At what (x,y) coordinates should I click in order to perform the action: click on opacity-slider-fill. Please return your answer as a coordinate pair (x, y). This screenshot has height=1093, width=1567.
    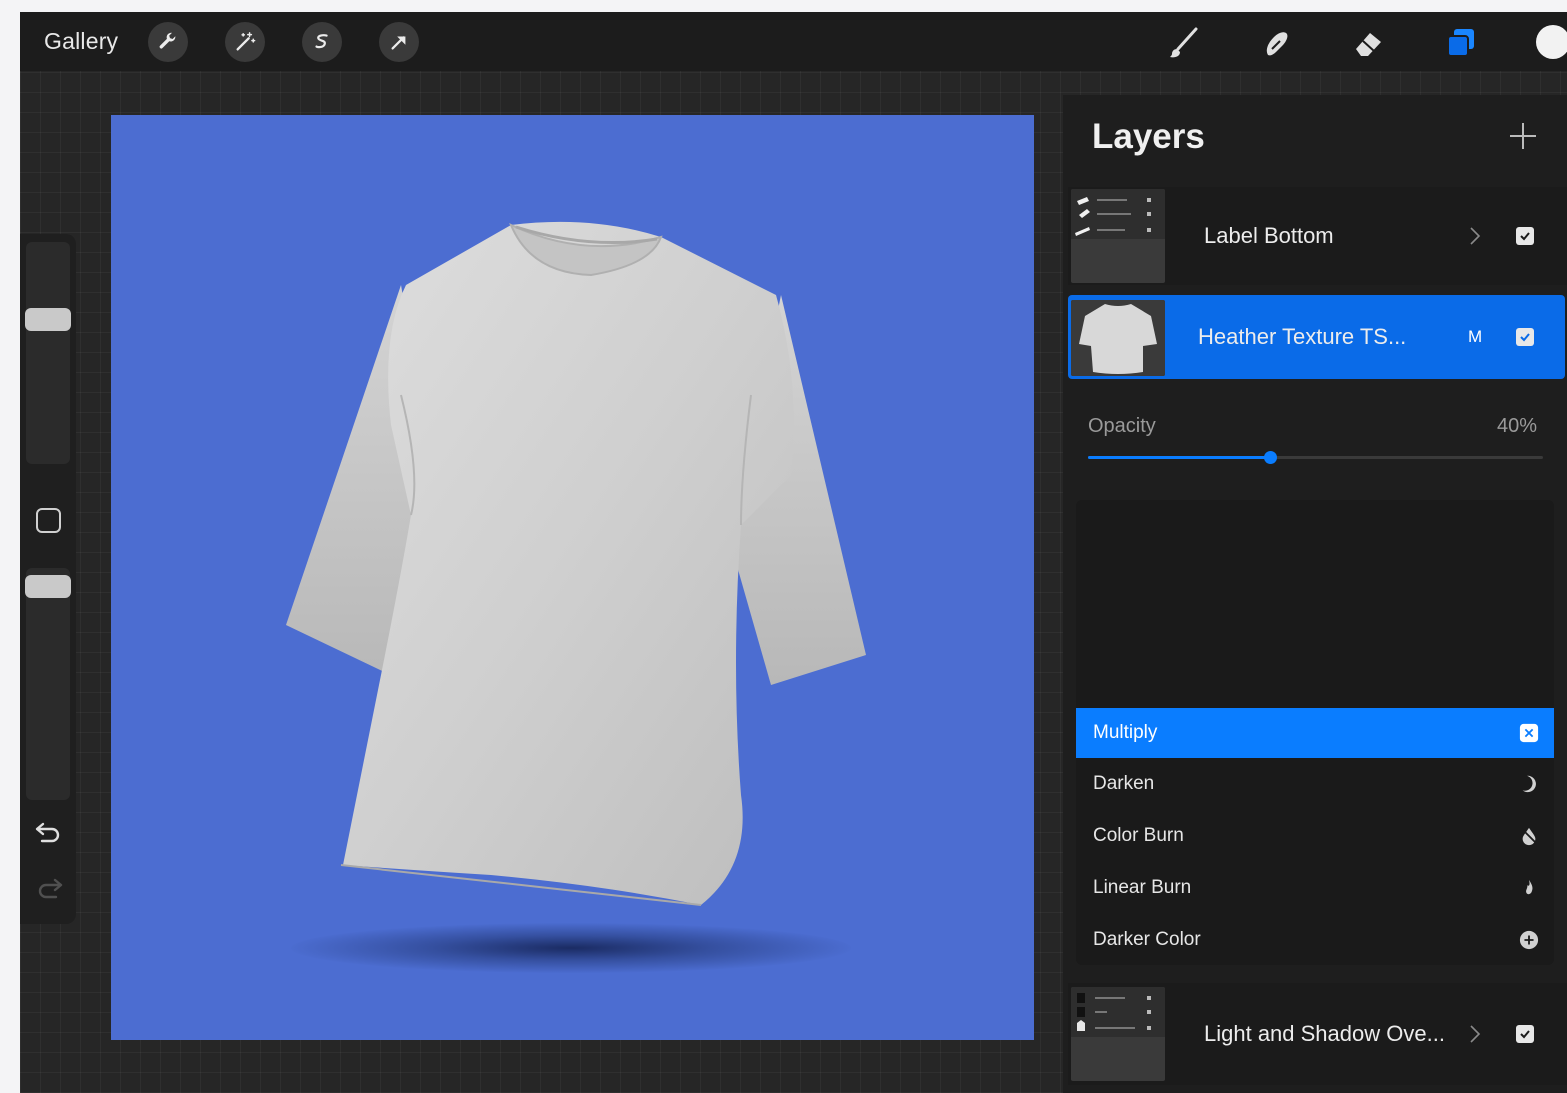
    Looking at the image, I should click on (1179, 457).